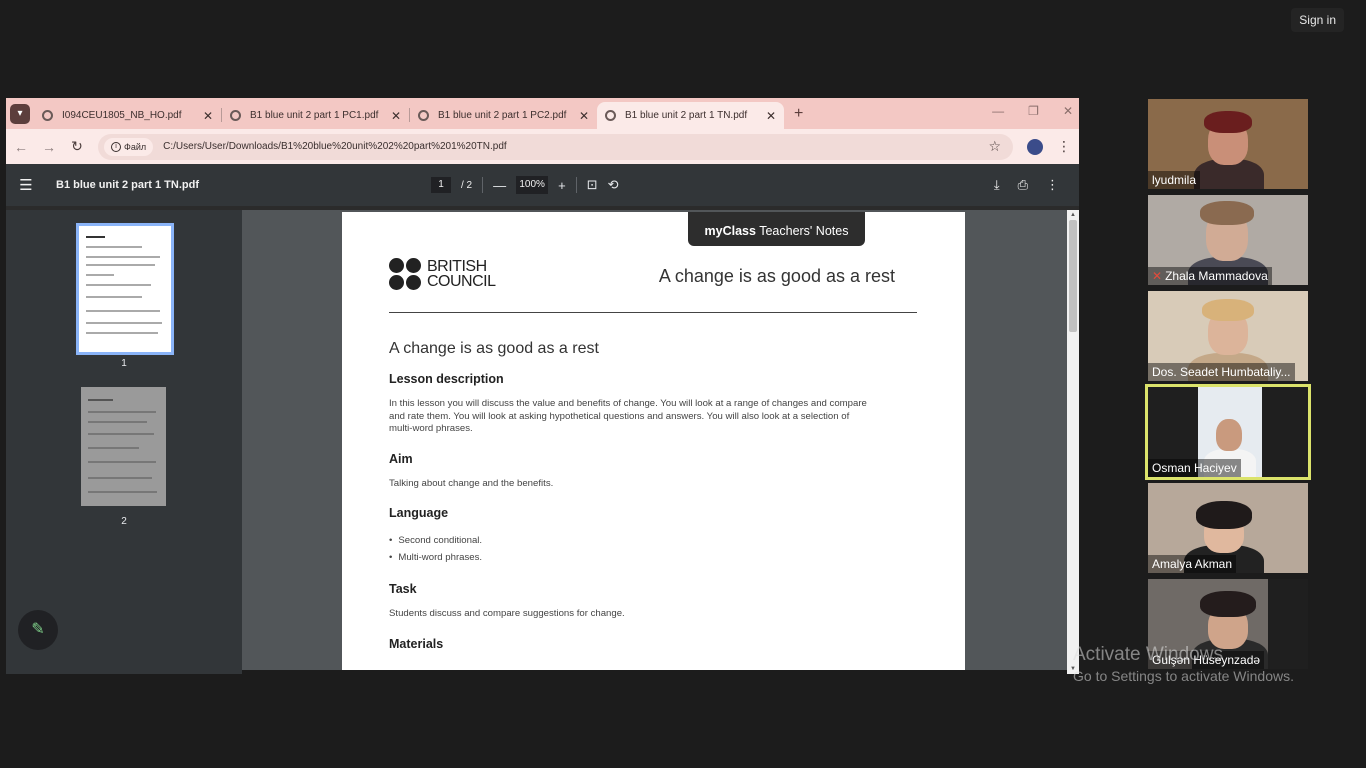 This screenshot has width=1366, height=768. What do you see at coordinates (1194, 468) in the screenshot?
I see `participant-name: Osman Haciyev` at bounding box center [1194, 468].